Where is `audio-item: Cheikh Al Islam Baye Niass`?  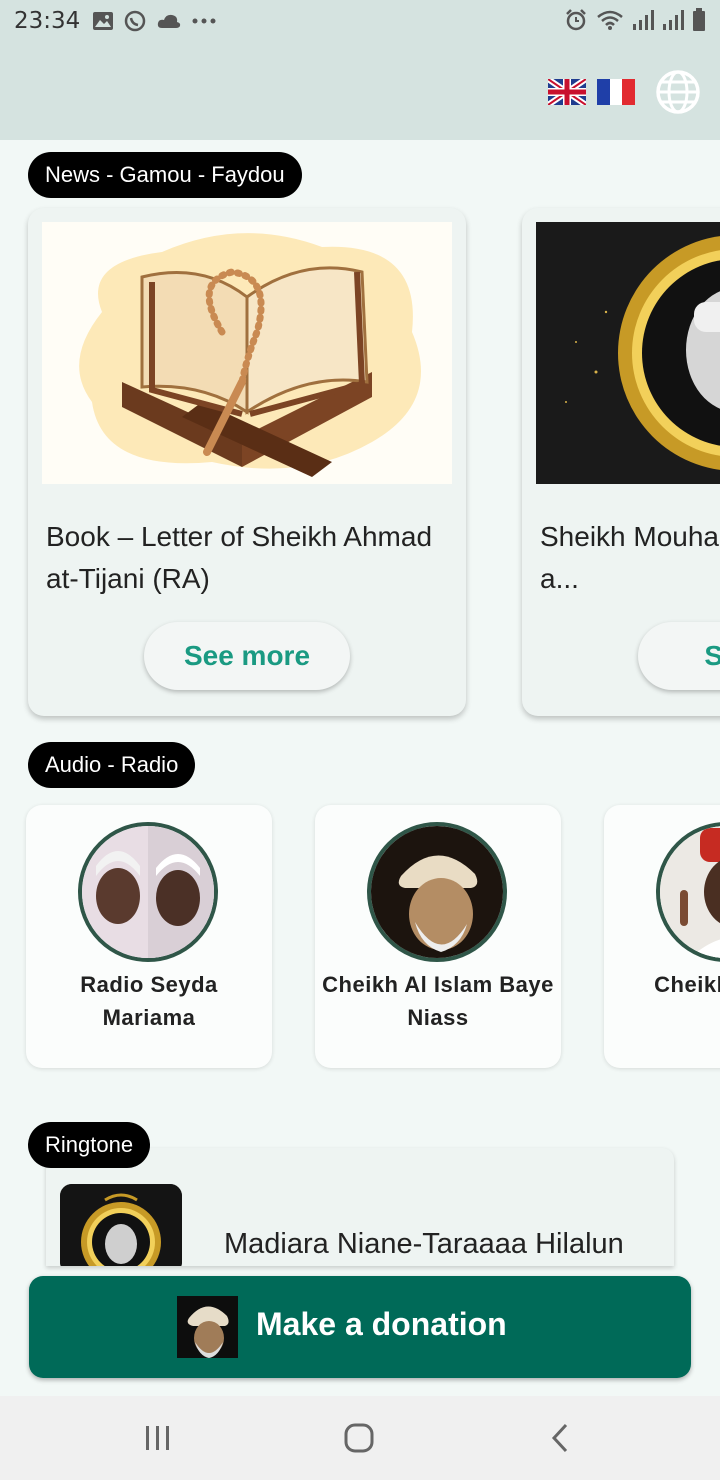
audio-item: Cheikh Al Islam Baye Niass is located at coordinates (438, 936).